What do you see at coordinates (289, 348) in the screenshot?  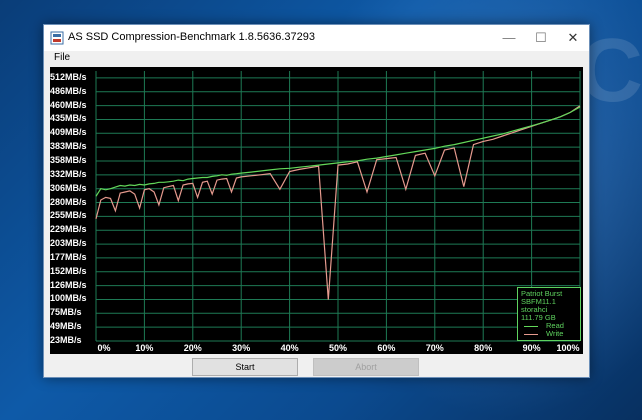 I see `x-tick-label: 40%` at bounding box center [289, 348].